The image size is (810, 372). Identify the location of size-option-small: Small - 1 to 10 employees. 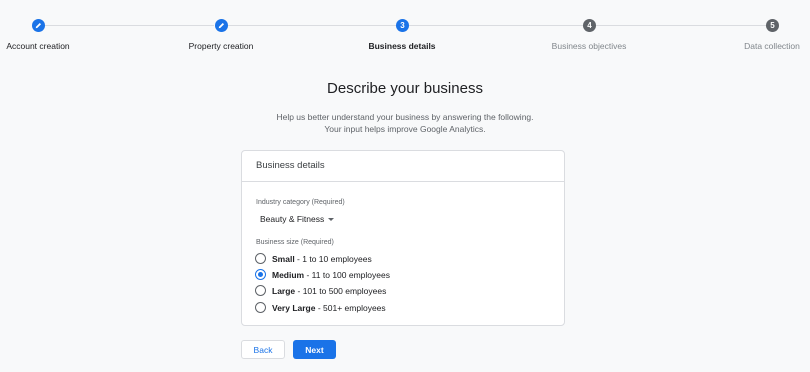
(313, 258).